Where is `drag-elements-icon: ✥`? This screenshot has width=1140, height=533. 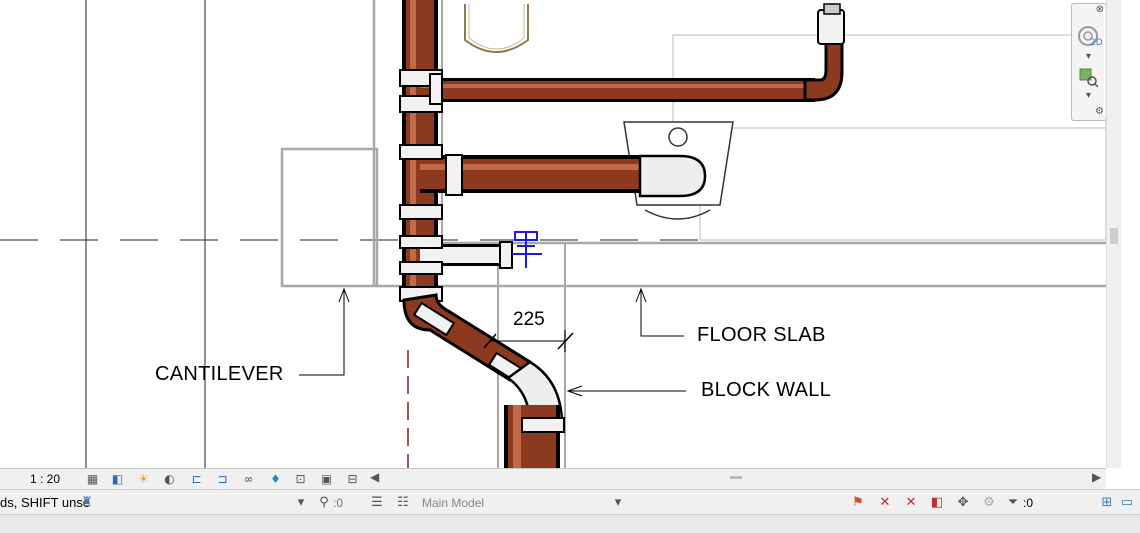
drag-elements-icon: ✥ is located at coordinates (963, 502).